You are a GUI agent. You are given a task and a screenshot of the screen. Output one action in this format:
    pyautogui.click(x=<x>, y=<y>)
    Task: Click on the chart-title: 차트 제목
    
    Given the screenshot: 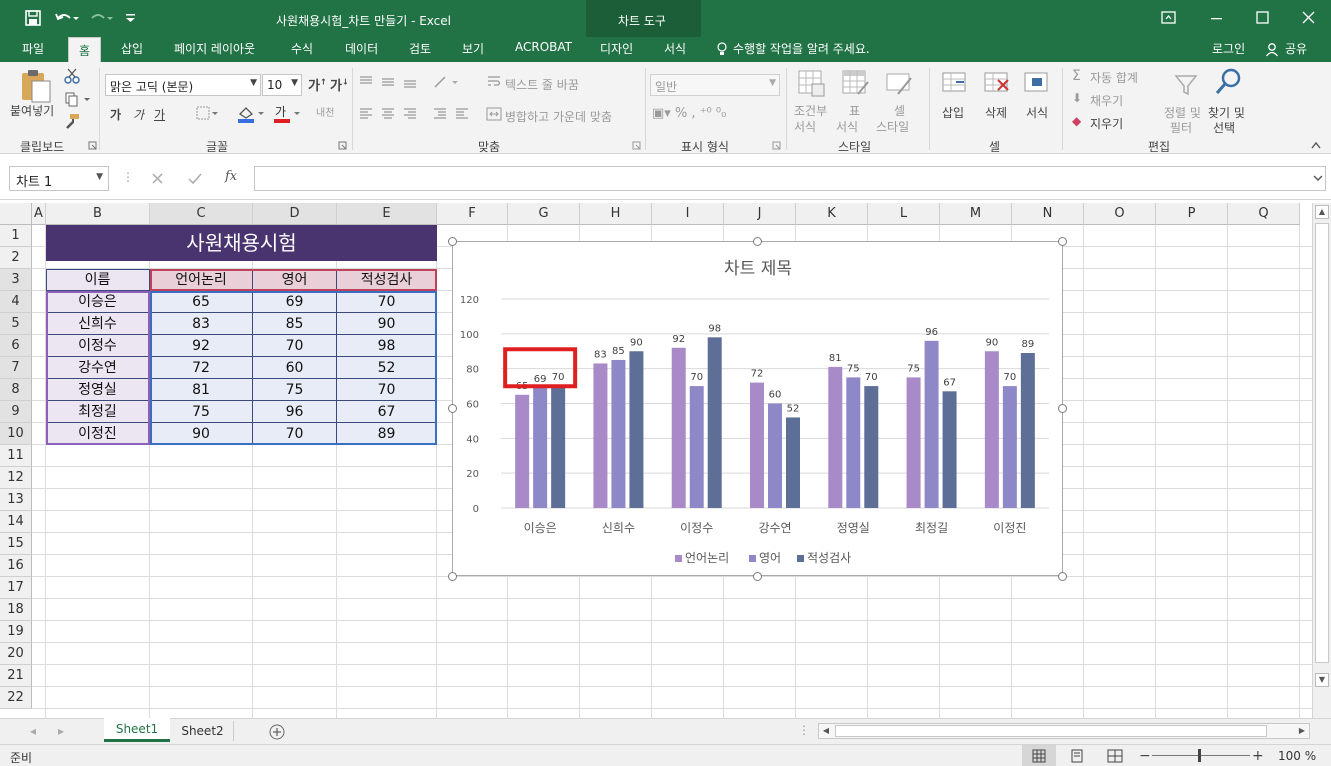 What is the action you would take?
    pyautogui.click(x=758, y=269)
    